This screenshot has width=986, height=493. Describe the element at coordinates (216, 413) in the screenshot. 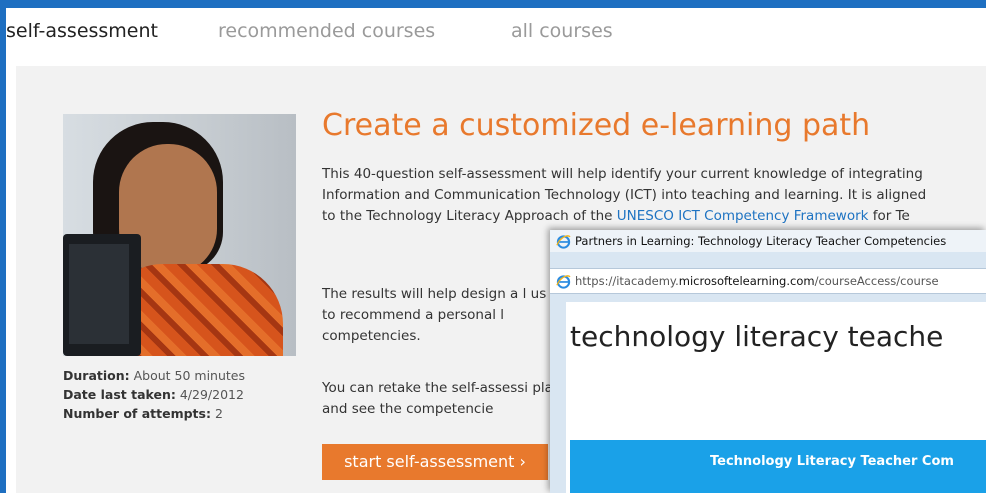

I see `attempts-value: 2` at that location.